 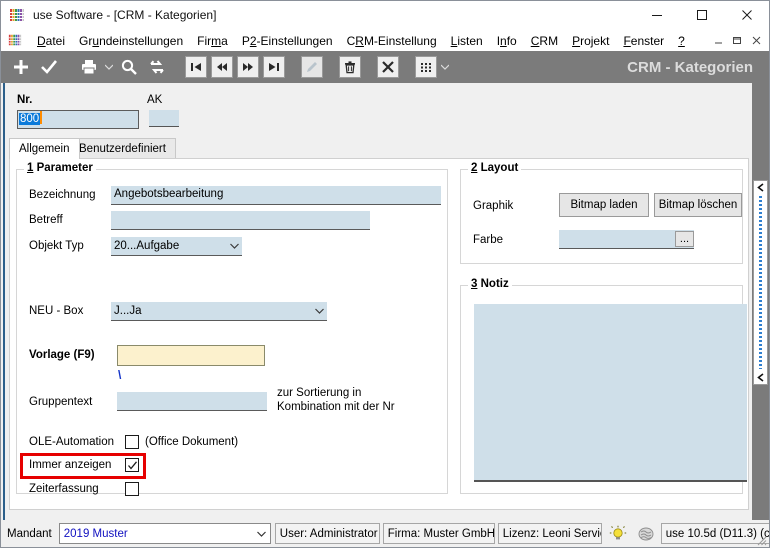 I want to click on chevron-down-icon, so click(x=234, y=246).